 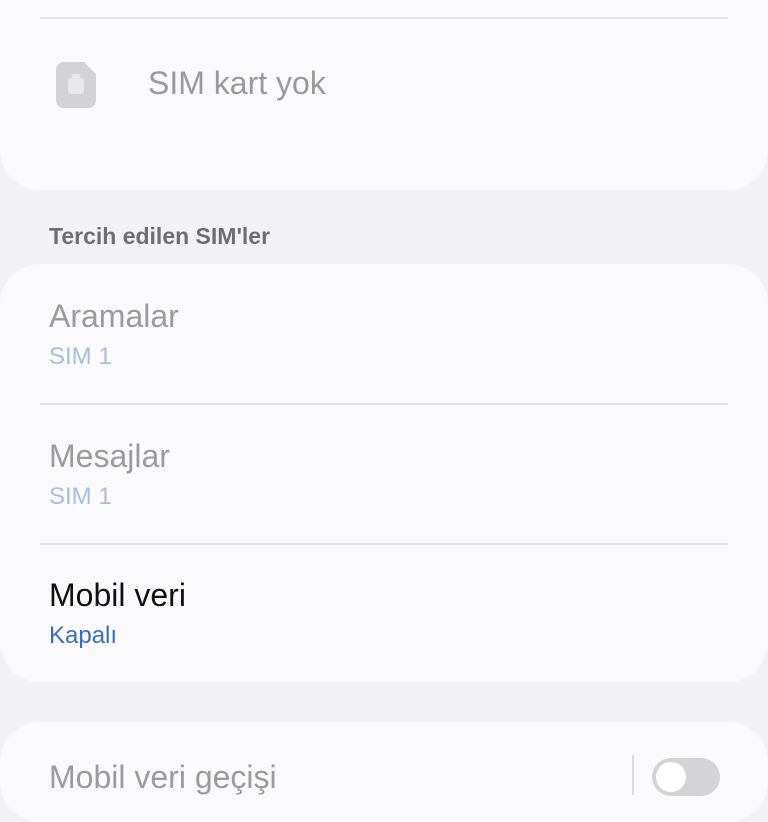 I want to click on calls-title: Aramalar, so click(x=114, y=316).